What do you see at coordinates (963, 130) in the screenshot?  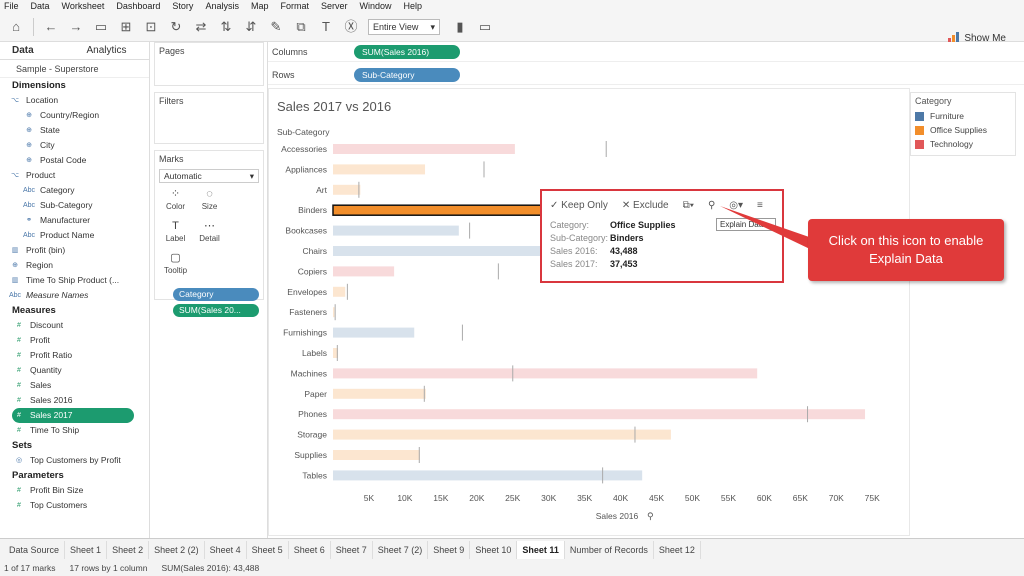 I see `legend-item: Office Supplies` at bounding box center [963, 130].